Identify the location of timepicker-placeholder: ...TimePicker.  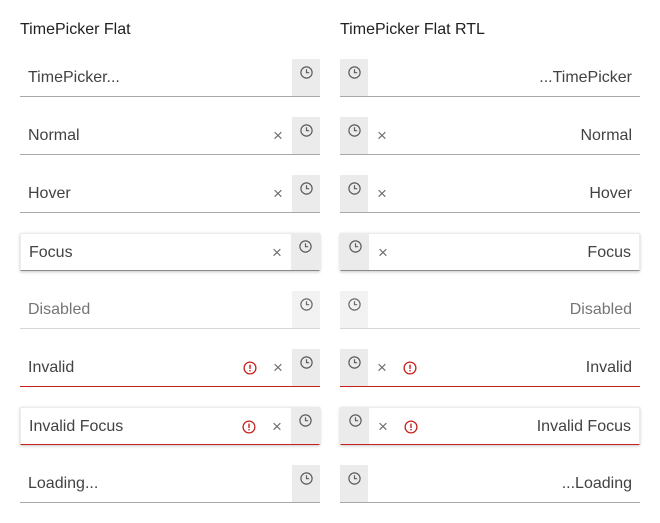
(490, 78).